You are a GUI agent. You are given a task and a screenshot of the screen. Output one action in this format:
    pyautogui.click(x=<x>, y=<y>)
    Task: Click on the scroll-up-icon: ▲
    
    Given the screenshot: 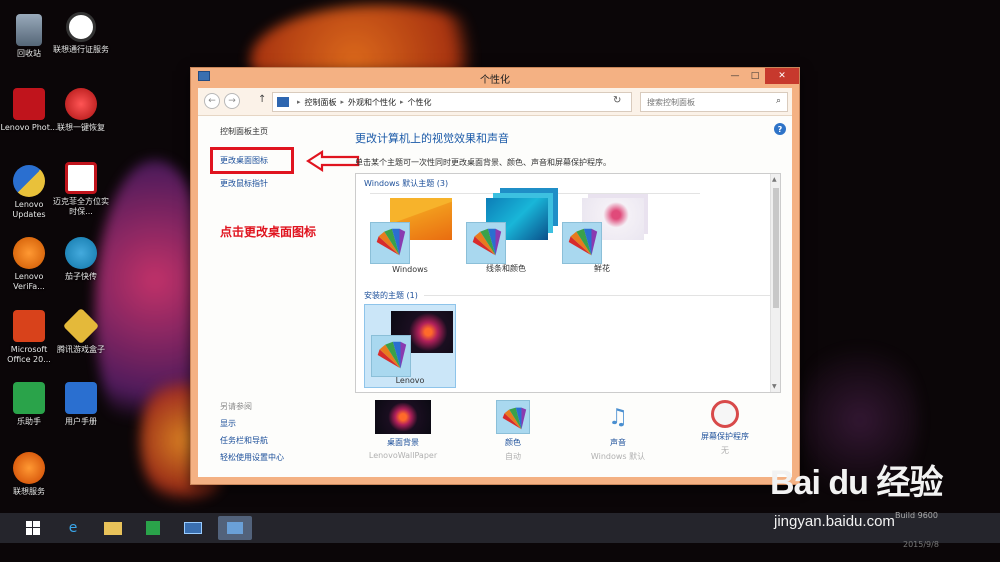 What is the action you would take?
    pyautogui.click(x=774, y=179)
    